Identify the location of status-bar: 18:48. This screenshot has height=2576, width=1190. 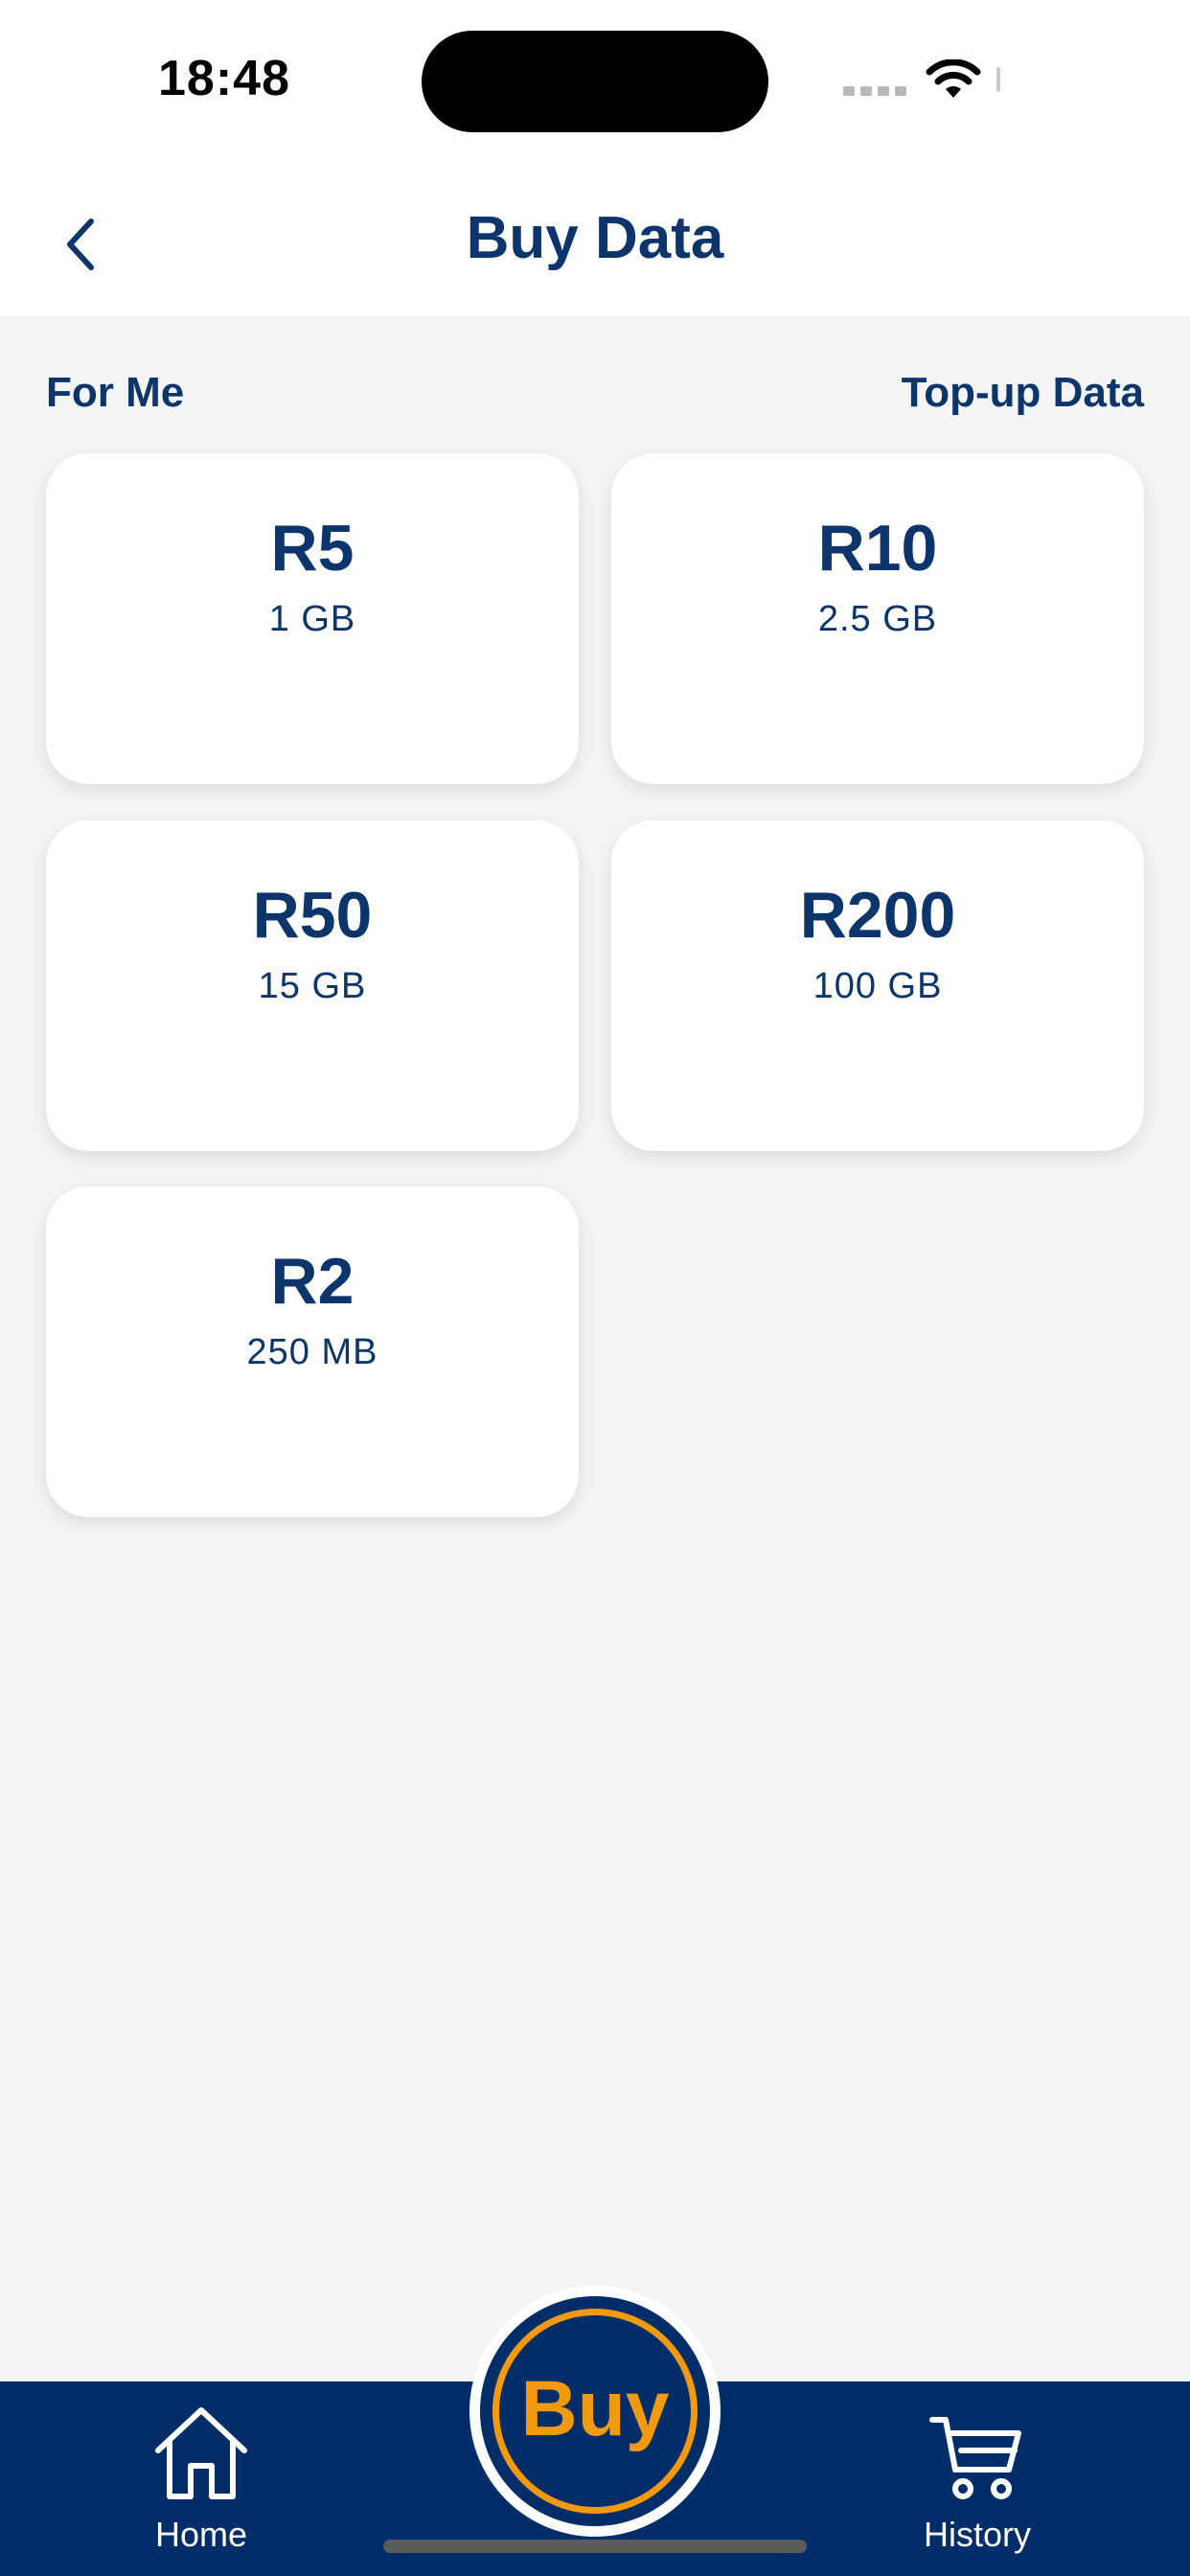
(595, 79).